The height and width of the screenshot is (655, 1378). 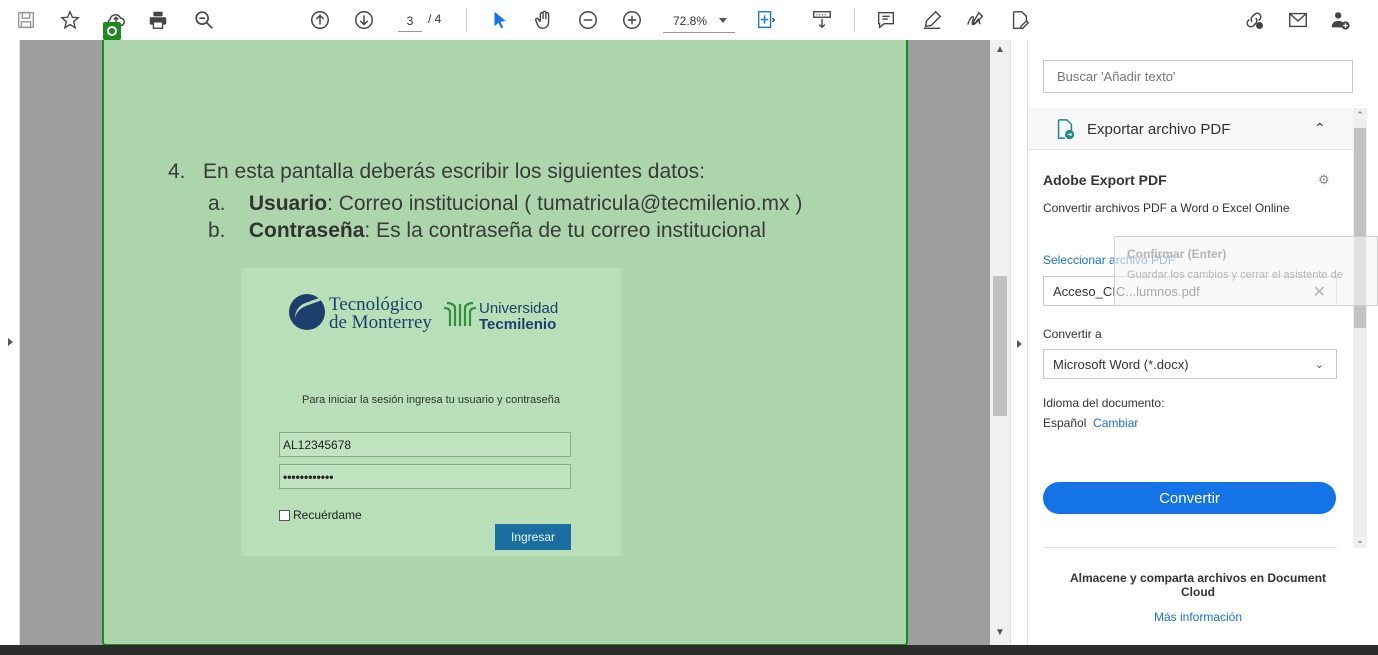 I want to click on document-scrollbar: ▲ ▼, so click(x=1000, y=342).